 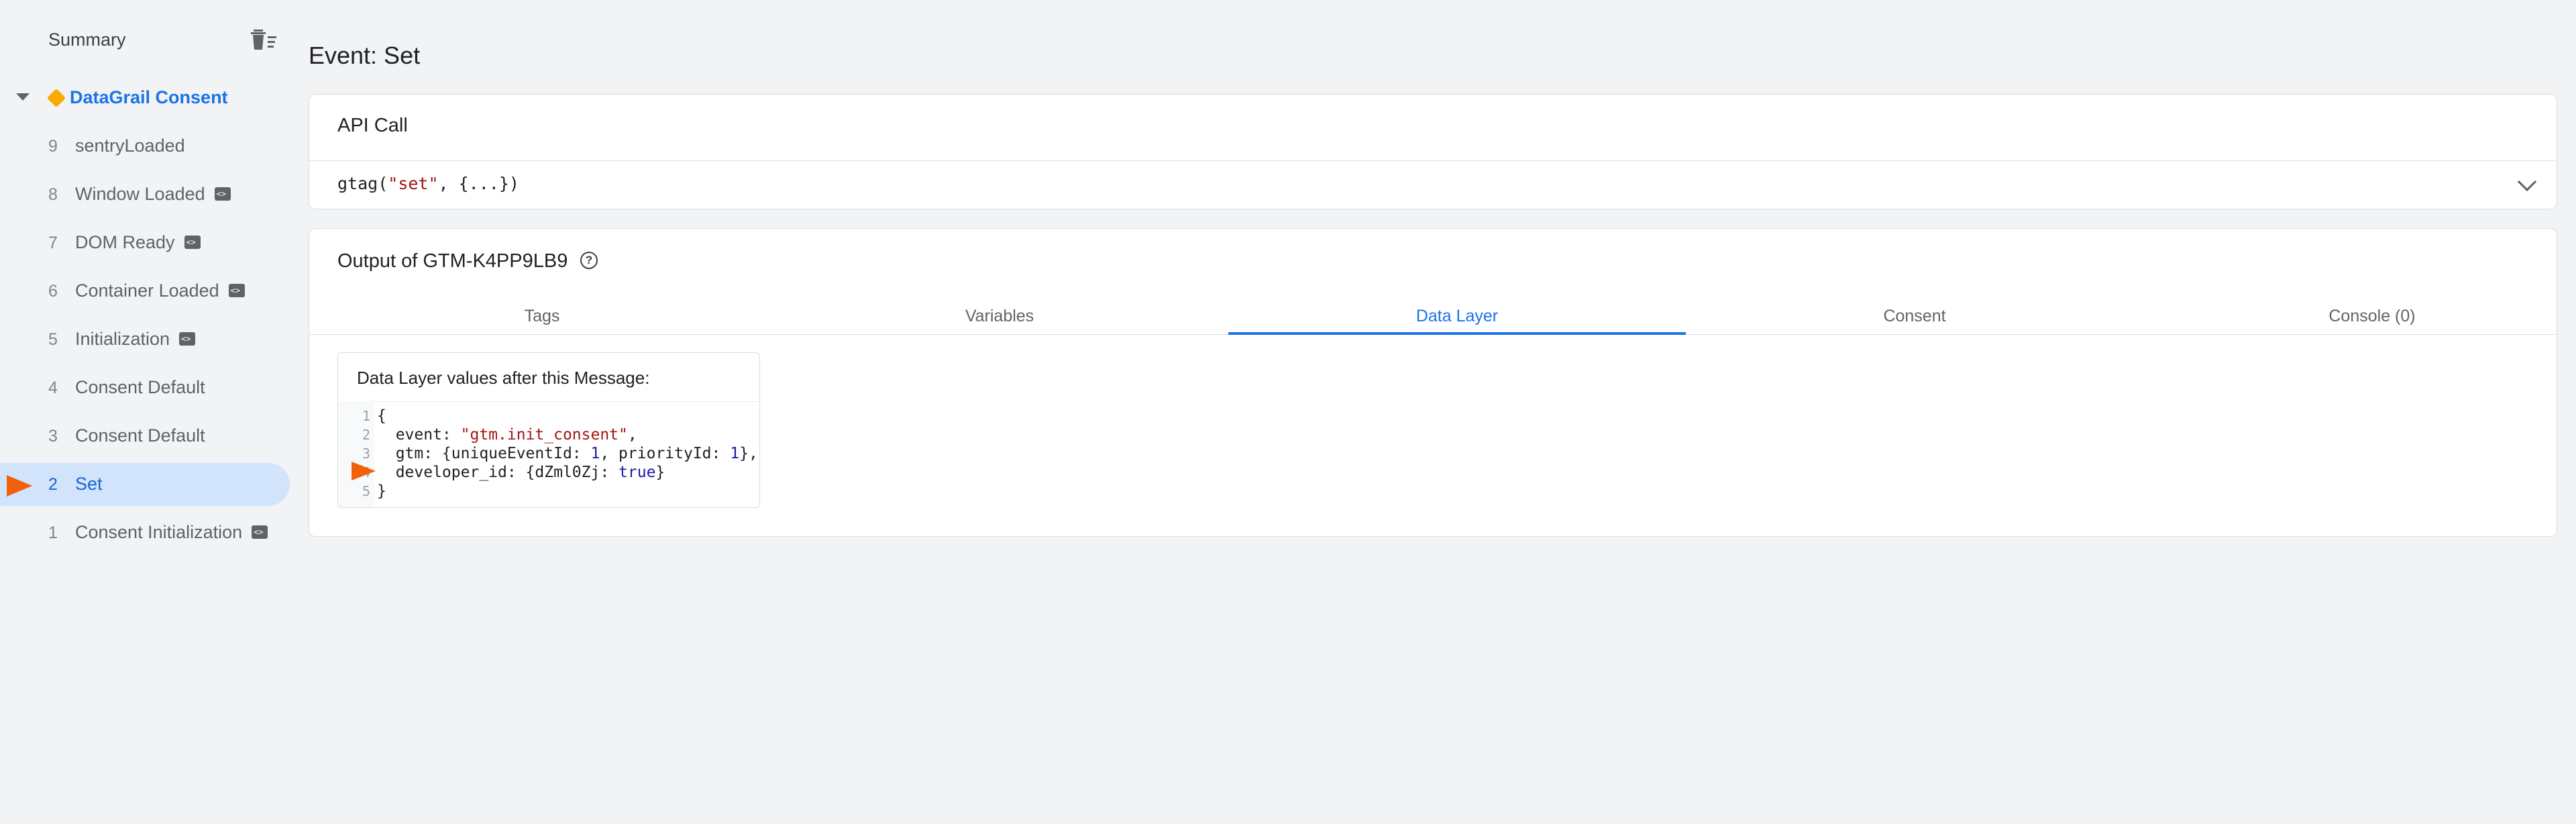 I want to click on line-content: developer_id: {dZml0Zj: true}, so click(x=521, y=472).